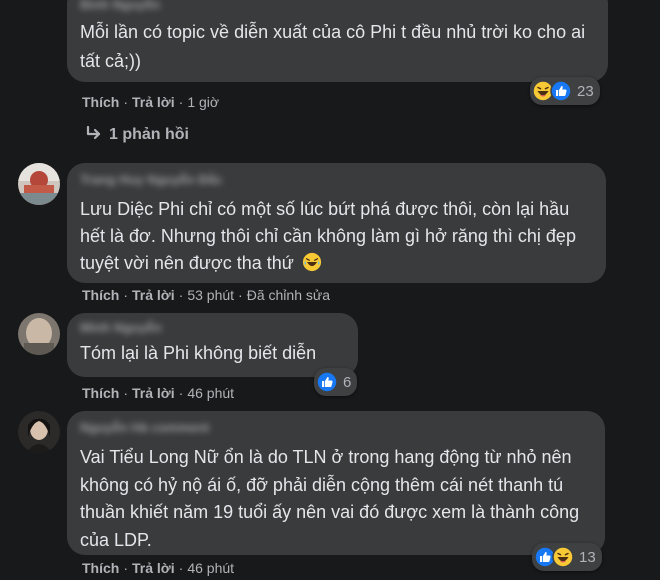 Image resolution: width=660 pixels, height=580 pixels. I want to click on haha-icon, so click(563, 557).